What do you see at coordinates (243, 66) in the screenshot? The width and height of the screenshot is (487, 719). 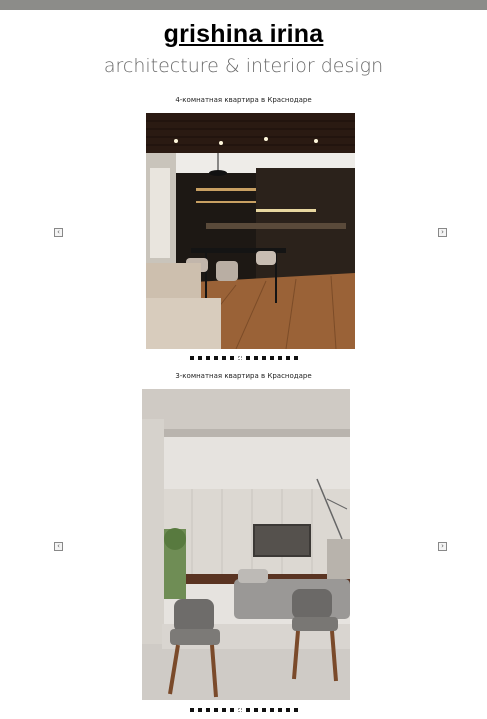 I see `site-subtitle: architecture & interior design` at bounding box center [243, 66].